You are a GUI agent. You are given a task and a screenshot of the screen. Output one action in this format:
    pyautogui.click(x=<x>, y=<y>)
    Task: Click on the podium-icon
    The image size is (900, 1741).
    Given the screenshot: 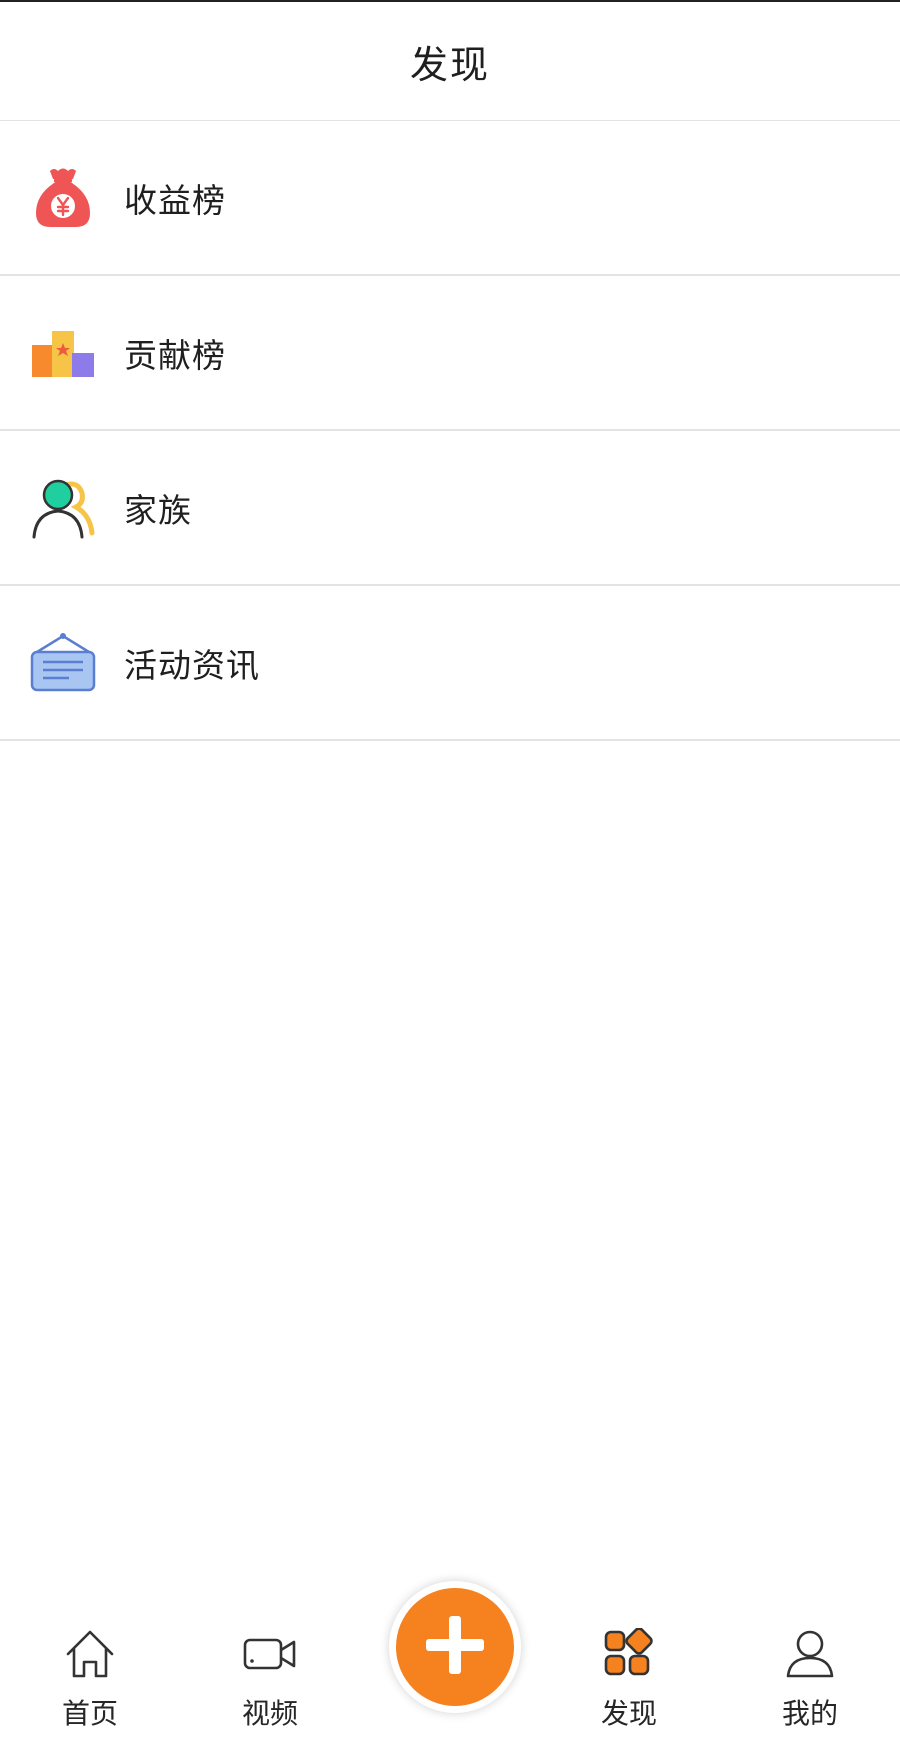 What is the action you would take?
    pyautogui.click(x=63, y=353)
    